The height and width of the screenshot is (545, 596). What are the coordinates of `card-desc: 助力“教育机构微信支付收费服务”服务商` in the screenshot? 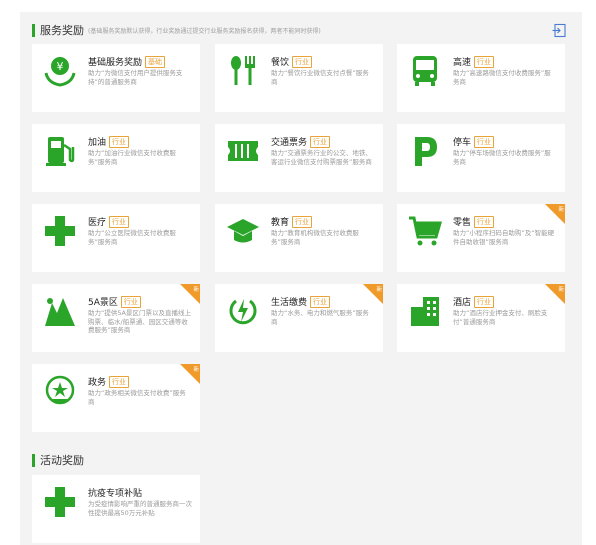 It's located at (315, 237).